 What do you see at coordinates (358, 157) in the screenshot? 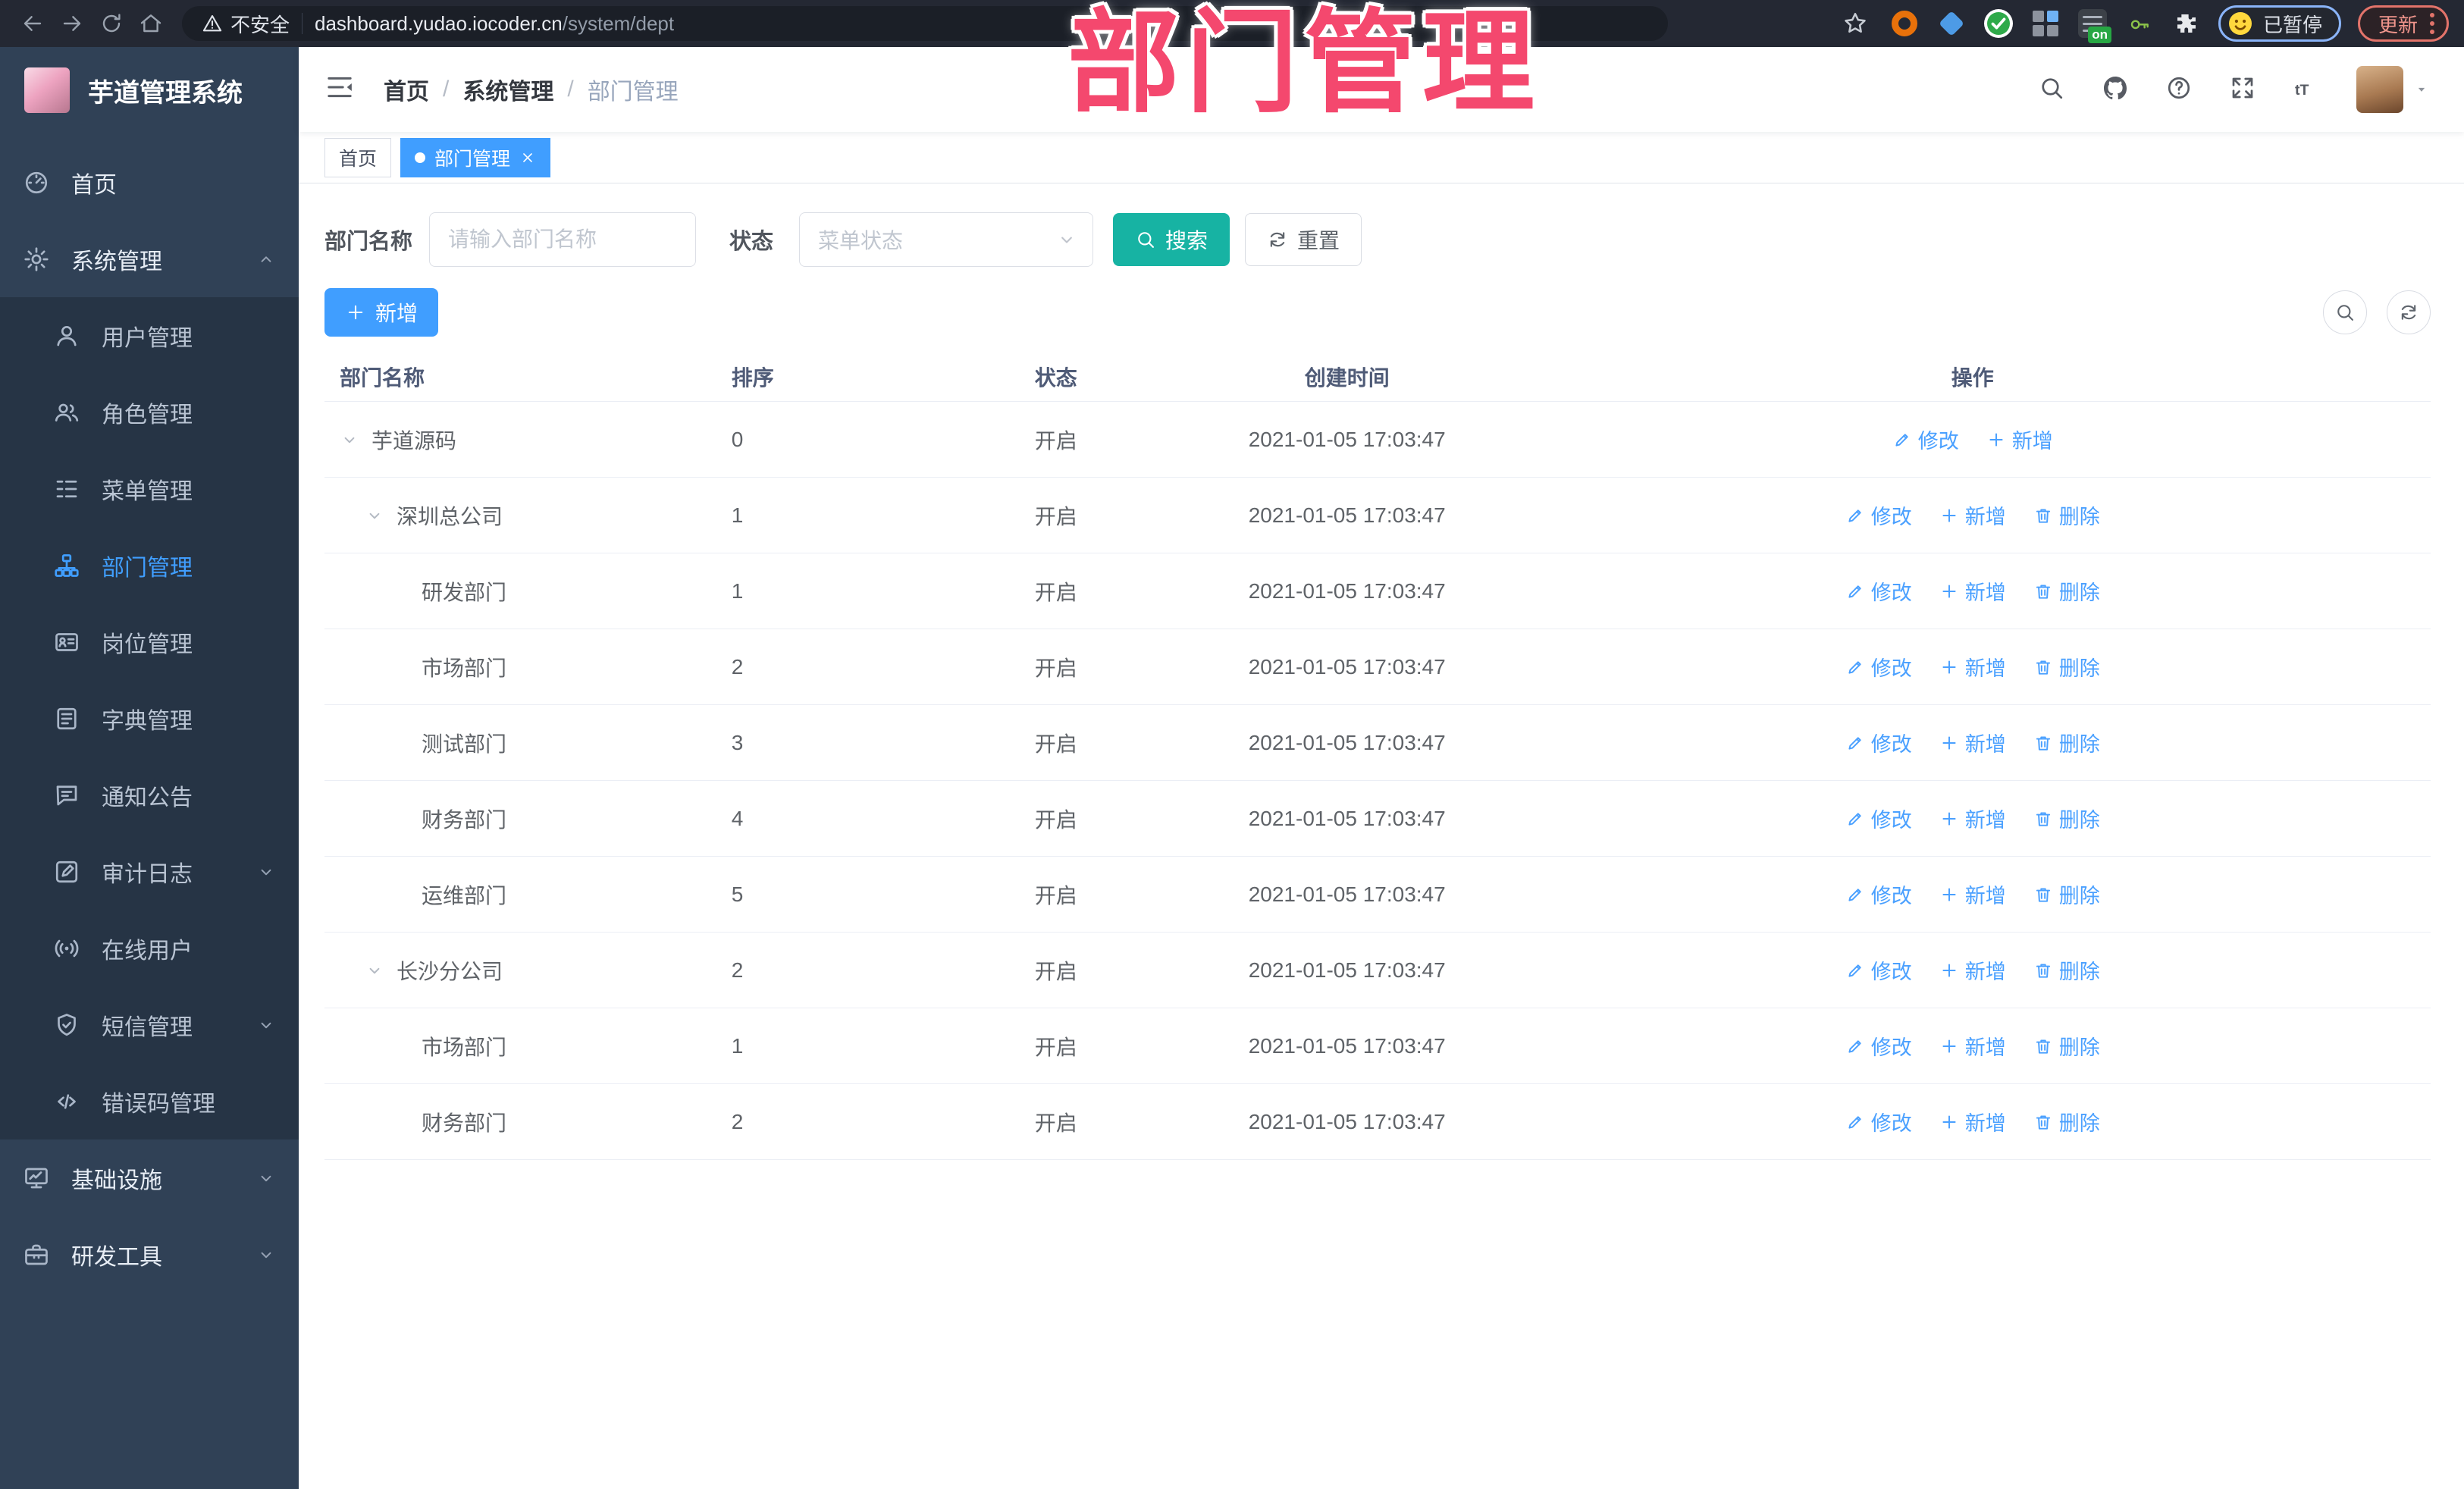
I see `tab-0: 首页` at bounding box center [358, 157].